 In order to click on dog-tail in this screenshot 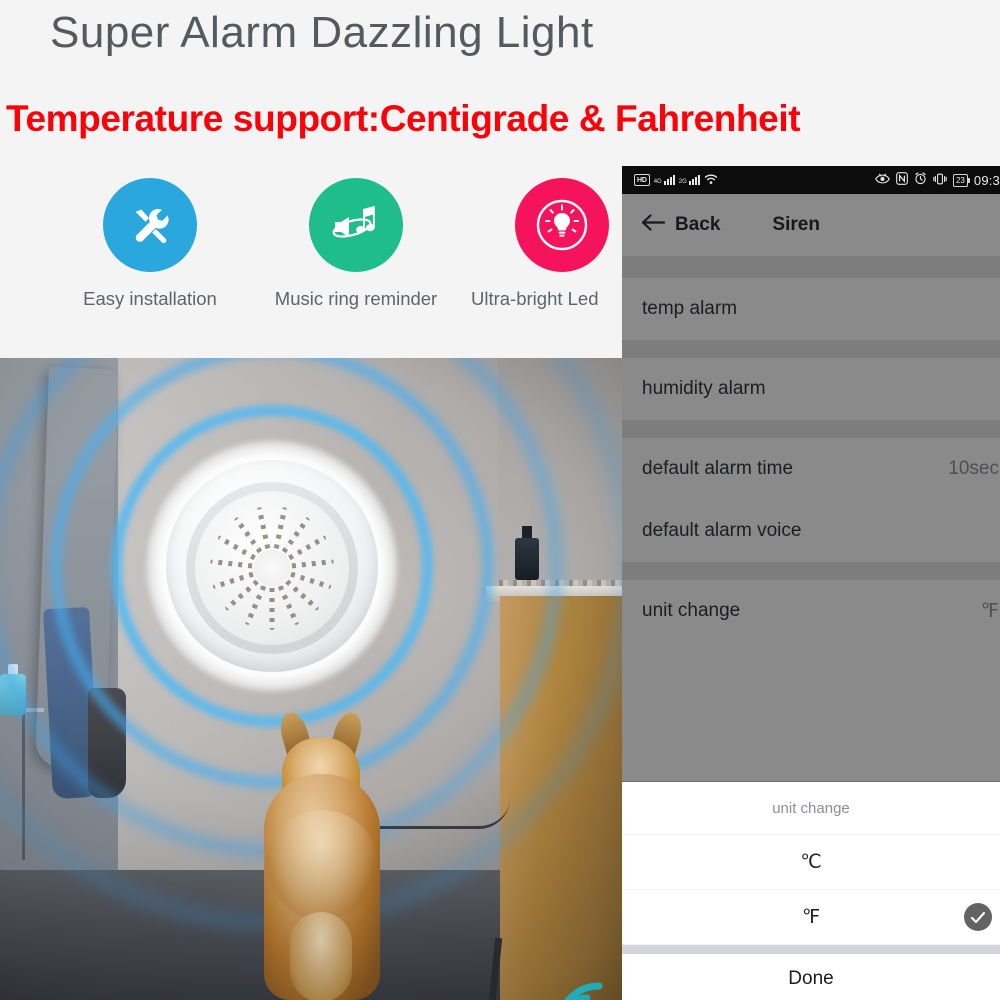, I will do `click(321, 956)`.